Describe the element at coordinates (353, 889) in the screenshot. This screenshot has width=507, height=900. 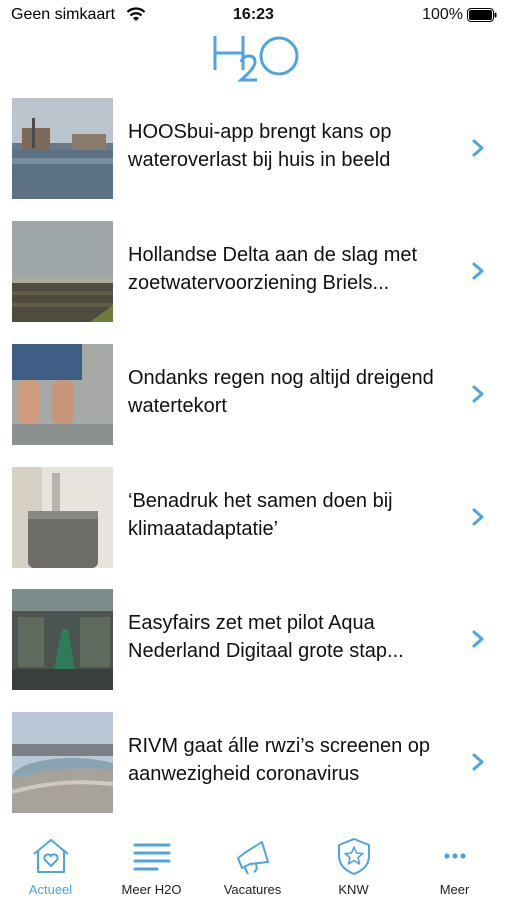
I see `tab-label: KNW` at that location.